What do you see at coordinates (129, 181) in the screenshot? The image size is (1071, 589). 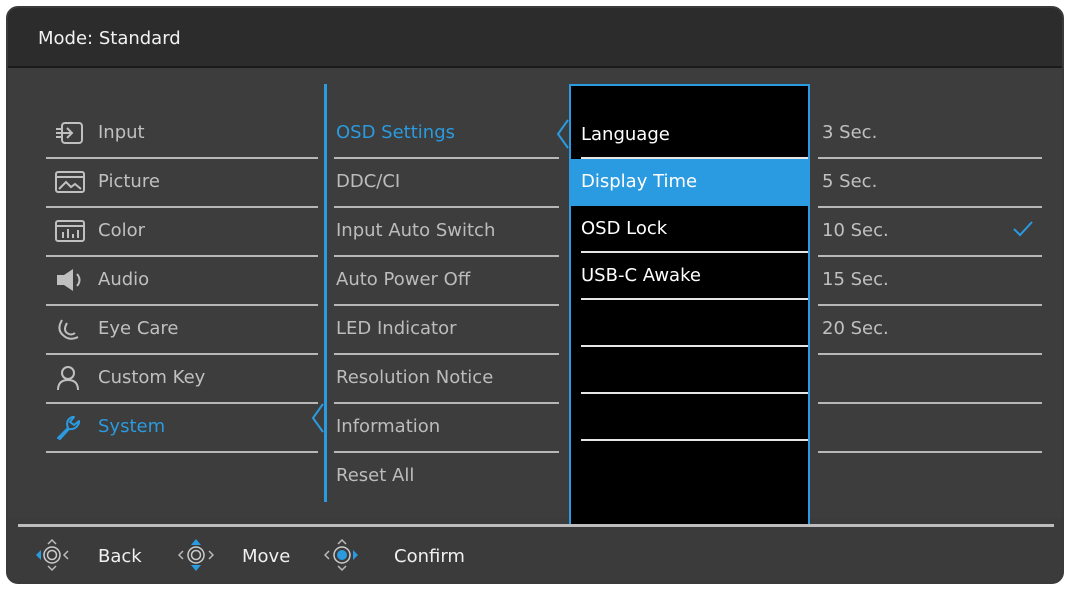 I see `main-menu-label: Picture` at bounding box center [129, 181].